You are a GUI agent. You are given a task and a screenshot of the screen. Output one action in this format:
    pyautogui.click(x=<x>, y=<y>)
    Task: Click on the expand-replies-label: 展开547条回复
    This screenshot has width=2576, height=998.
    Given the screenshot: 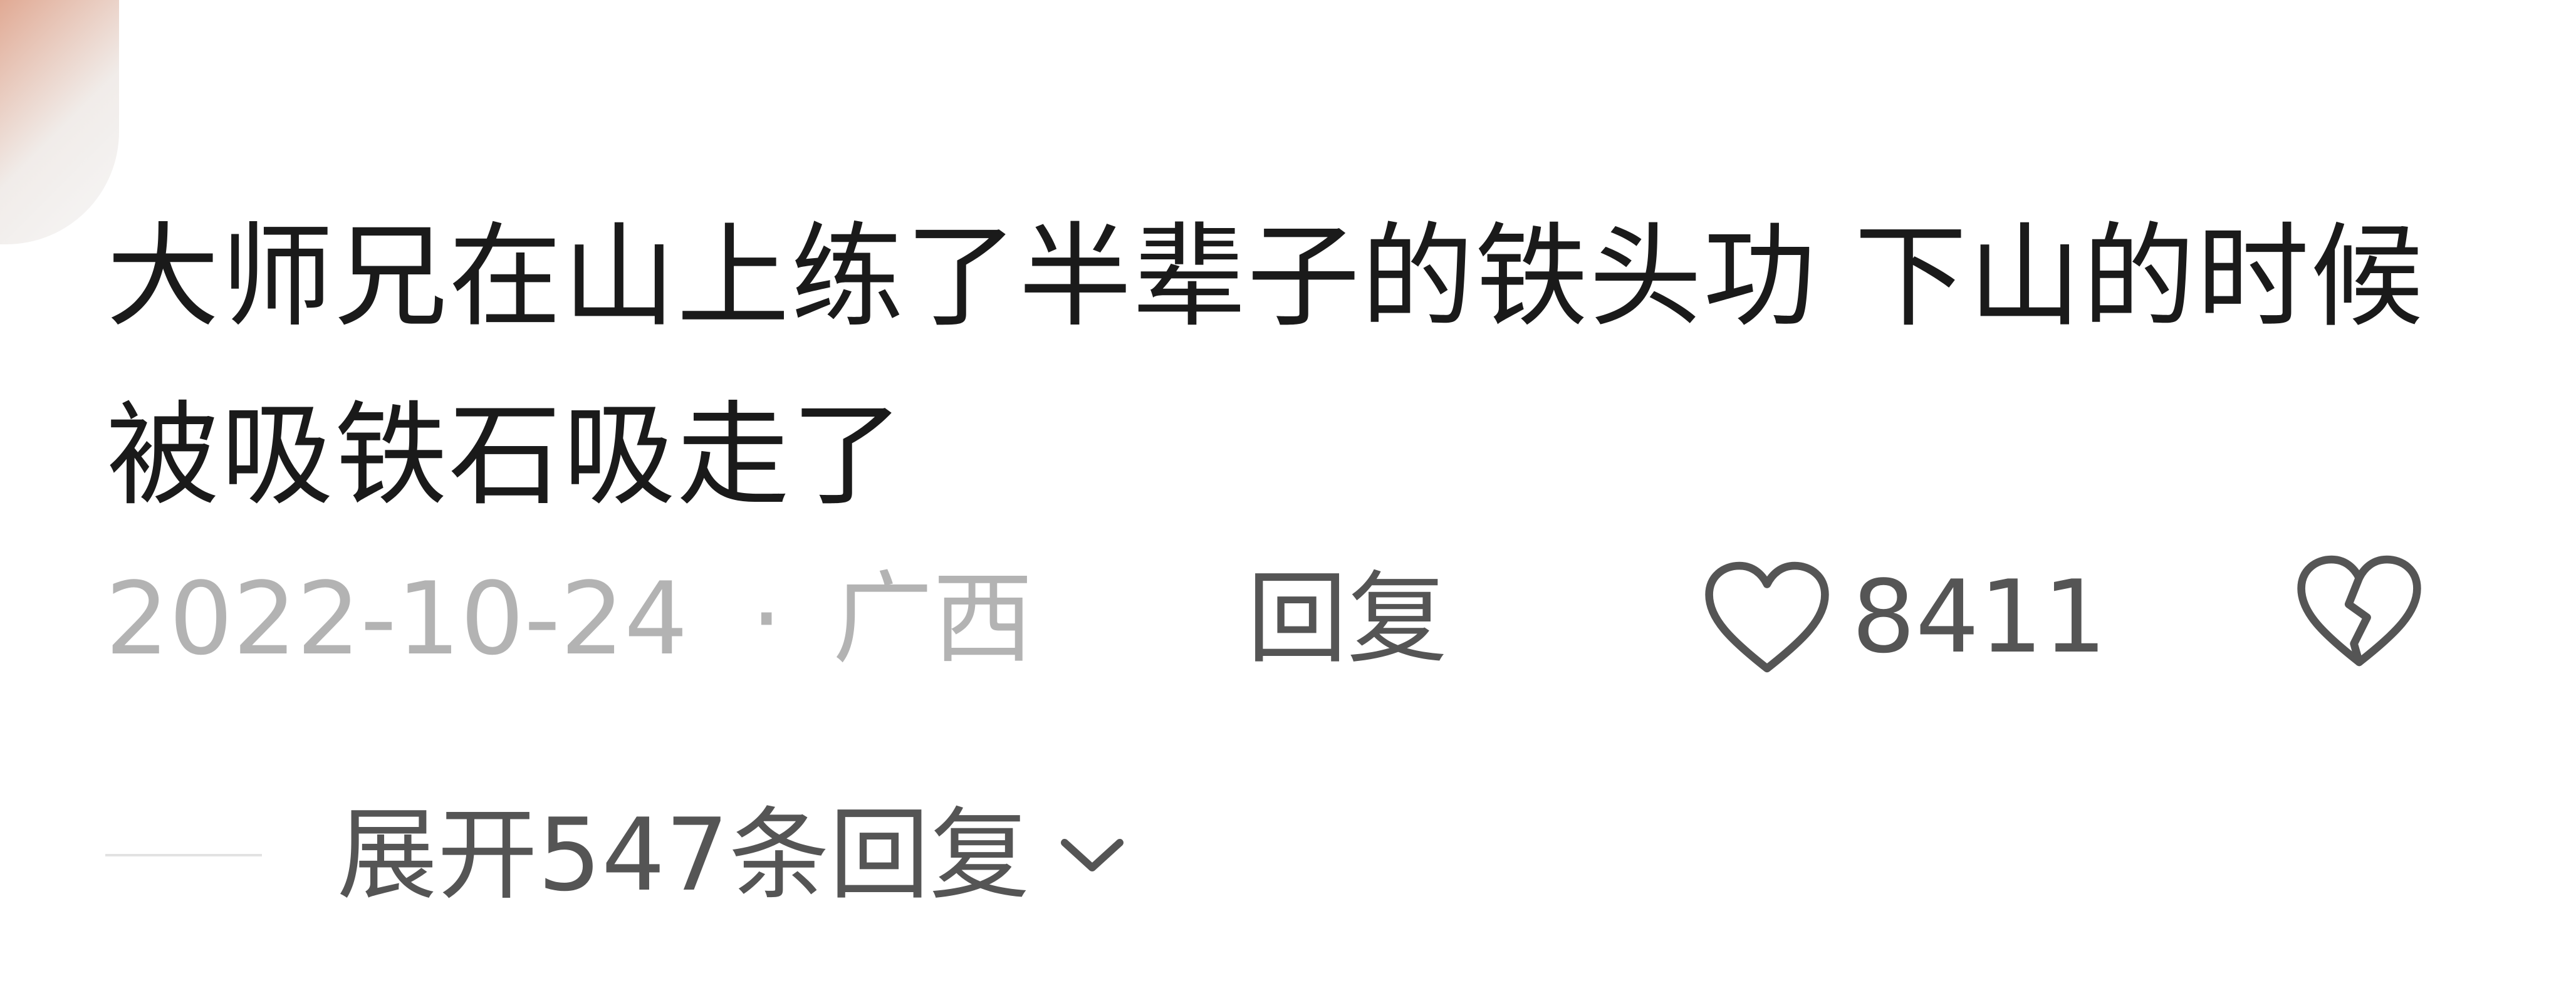 What is the action you would take?
    pyautogui.click(x=683, y=855)
    